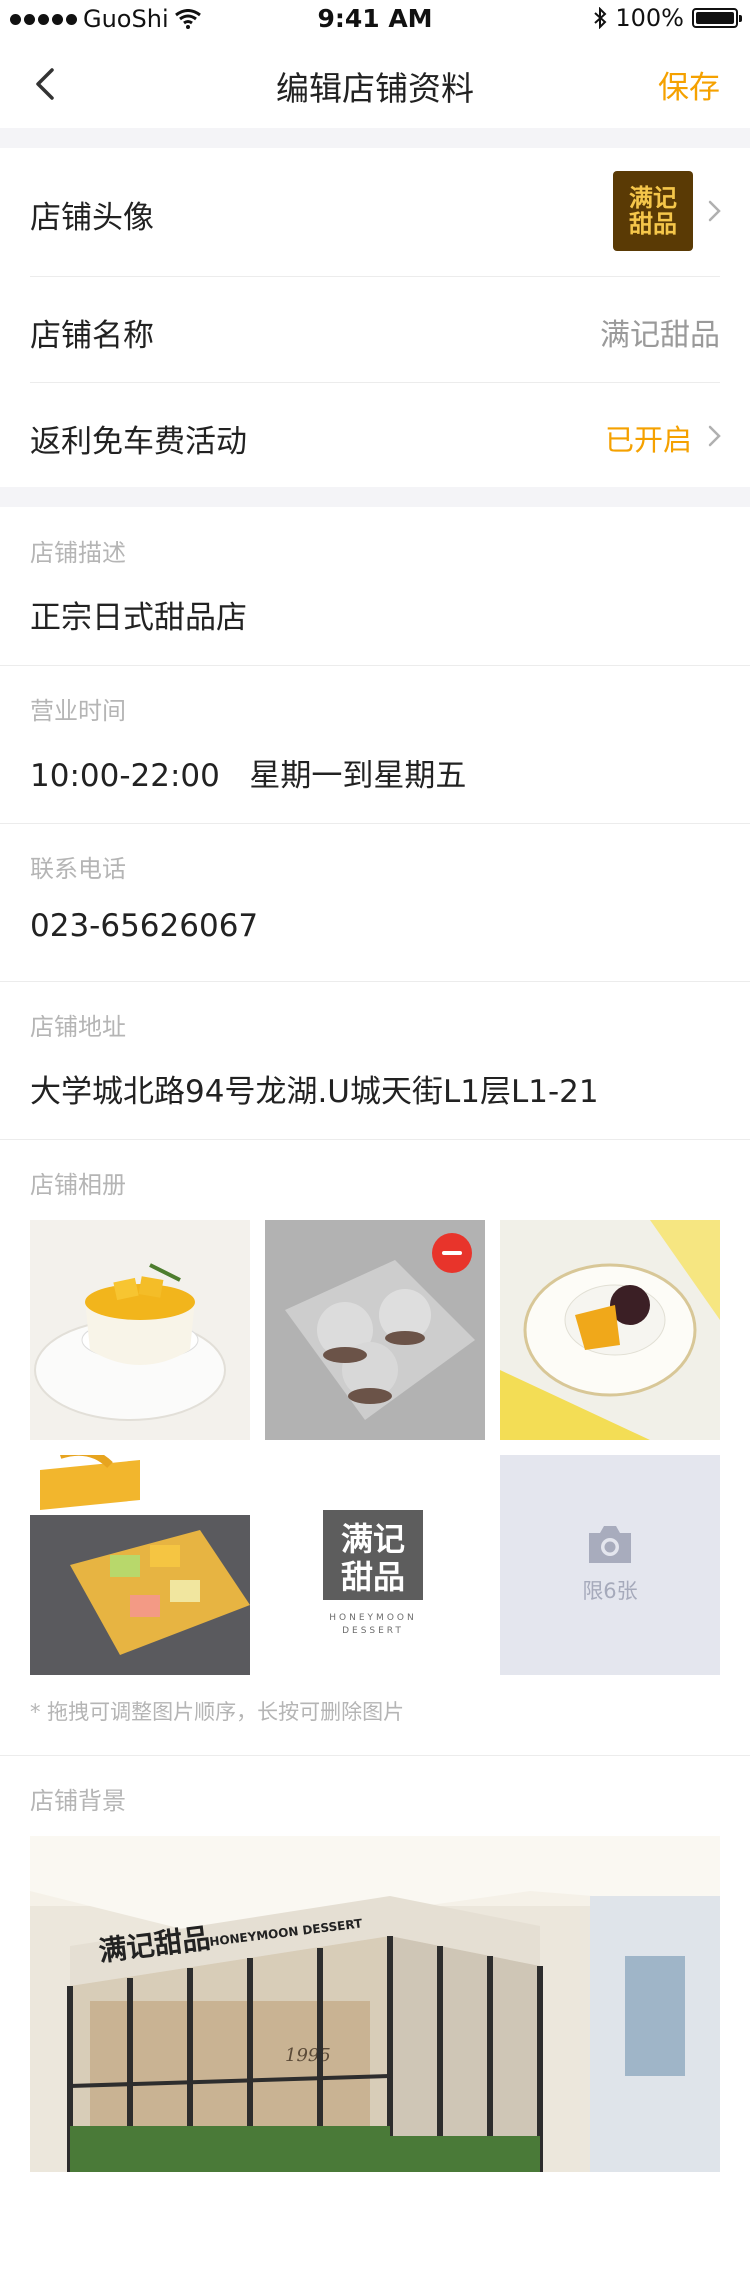 The width and height of the screenshot is (750, 2292). What do you see at coordinates (375, 329) in the screenshot?
I see `row-store-name: 店铺名称 满记甜品` at bounding box center [375, 329].